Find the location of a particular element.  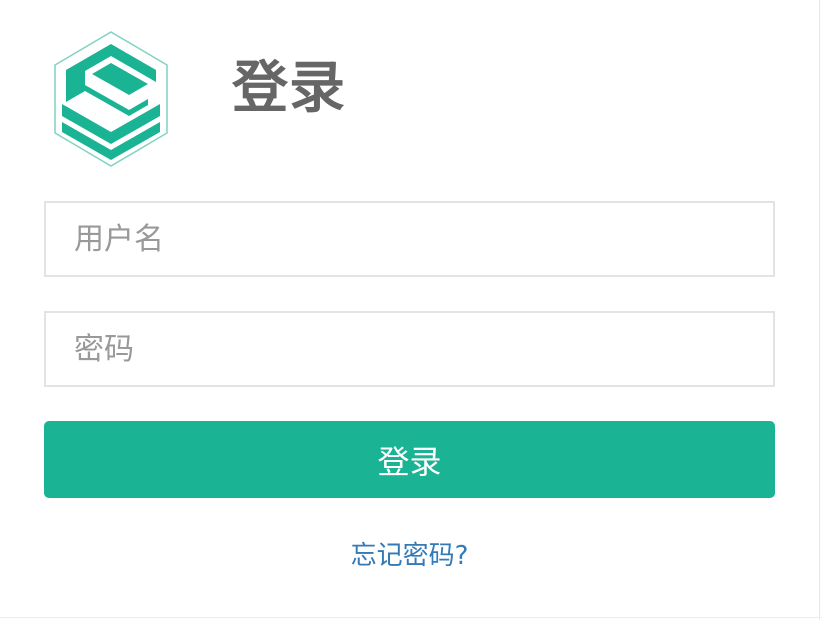

logo-icon is located at coordinates (111, 99).